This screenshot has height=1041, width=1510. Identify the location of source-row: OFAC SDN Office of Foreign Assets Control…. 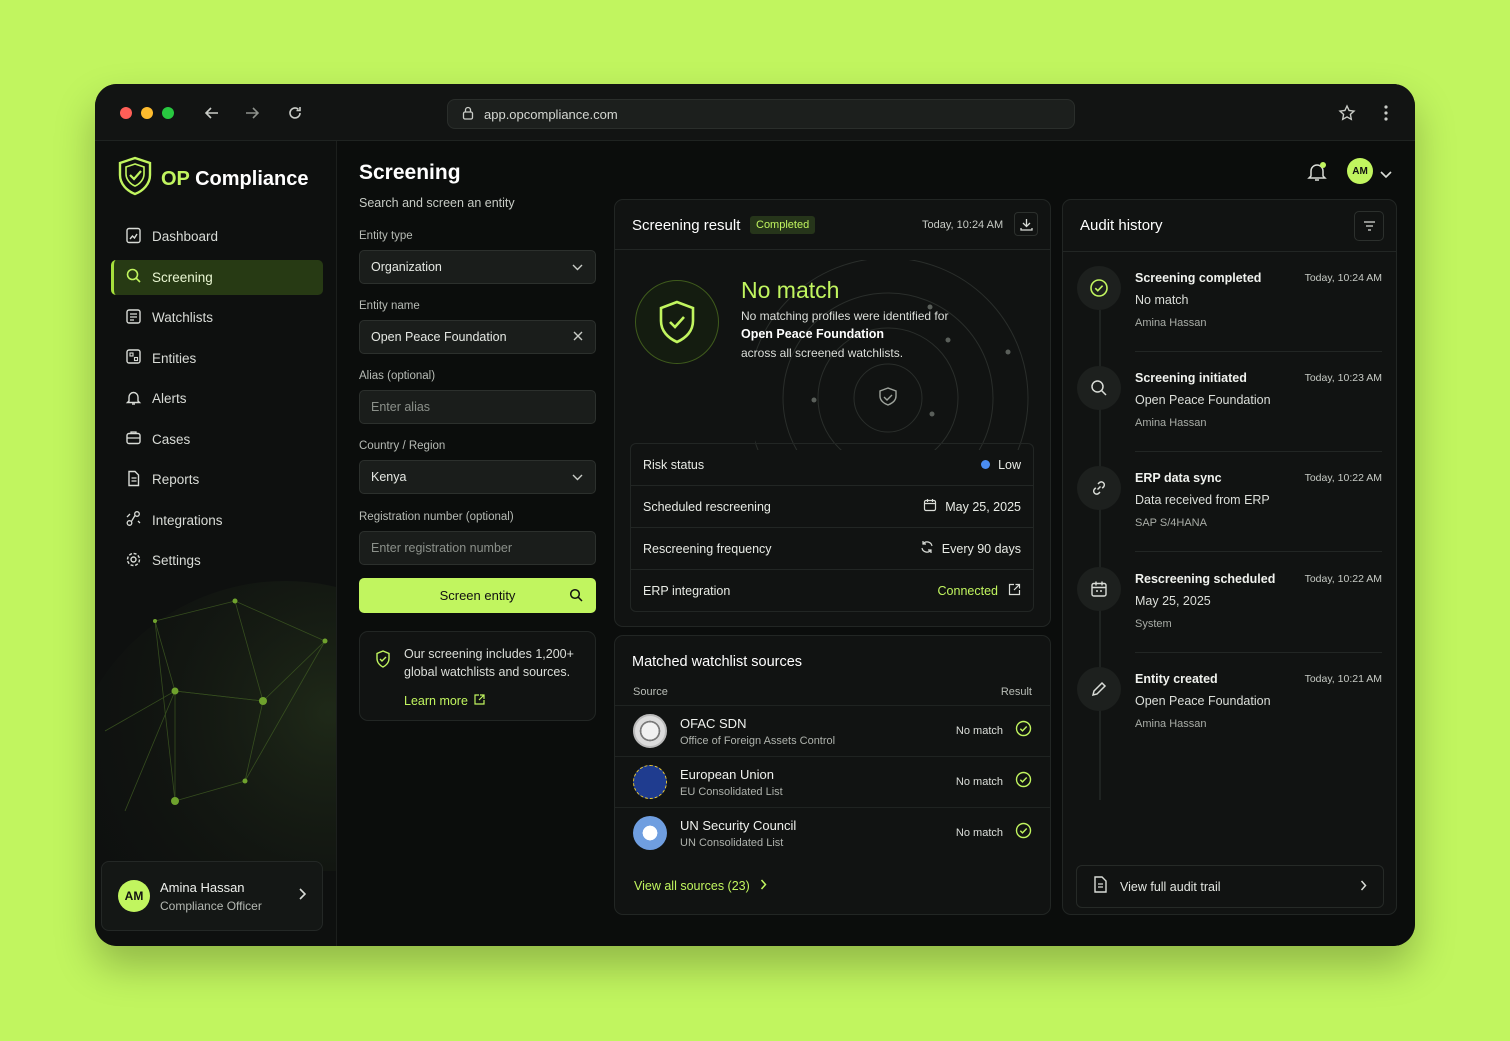
(832, 730).